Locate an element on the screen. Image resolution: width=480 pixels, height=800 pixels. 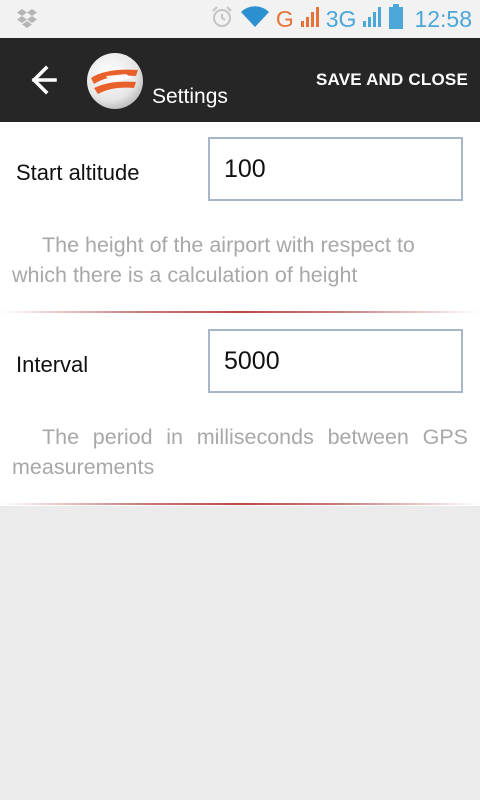
signal-icon is located at coordinates (310, 19).